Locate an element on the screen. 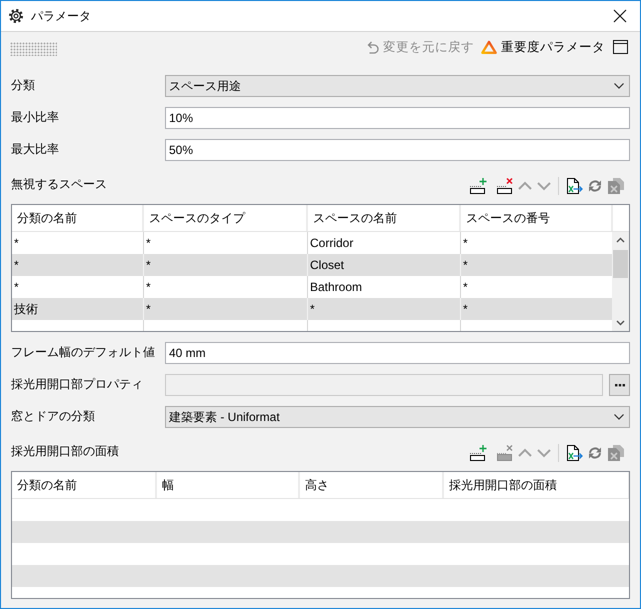 The width and height of the screenshot is (641, 609). table-cell: Bathroom is located at coordinates (384, 287).